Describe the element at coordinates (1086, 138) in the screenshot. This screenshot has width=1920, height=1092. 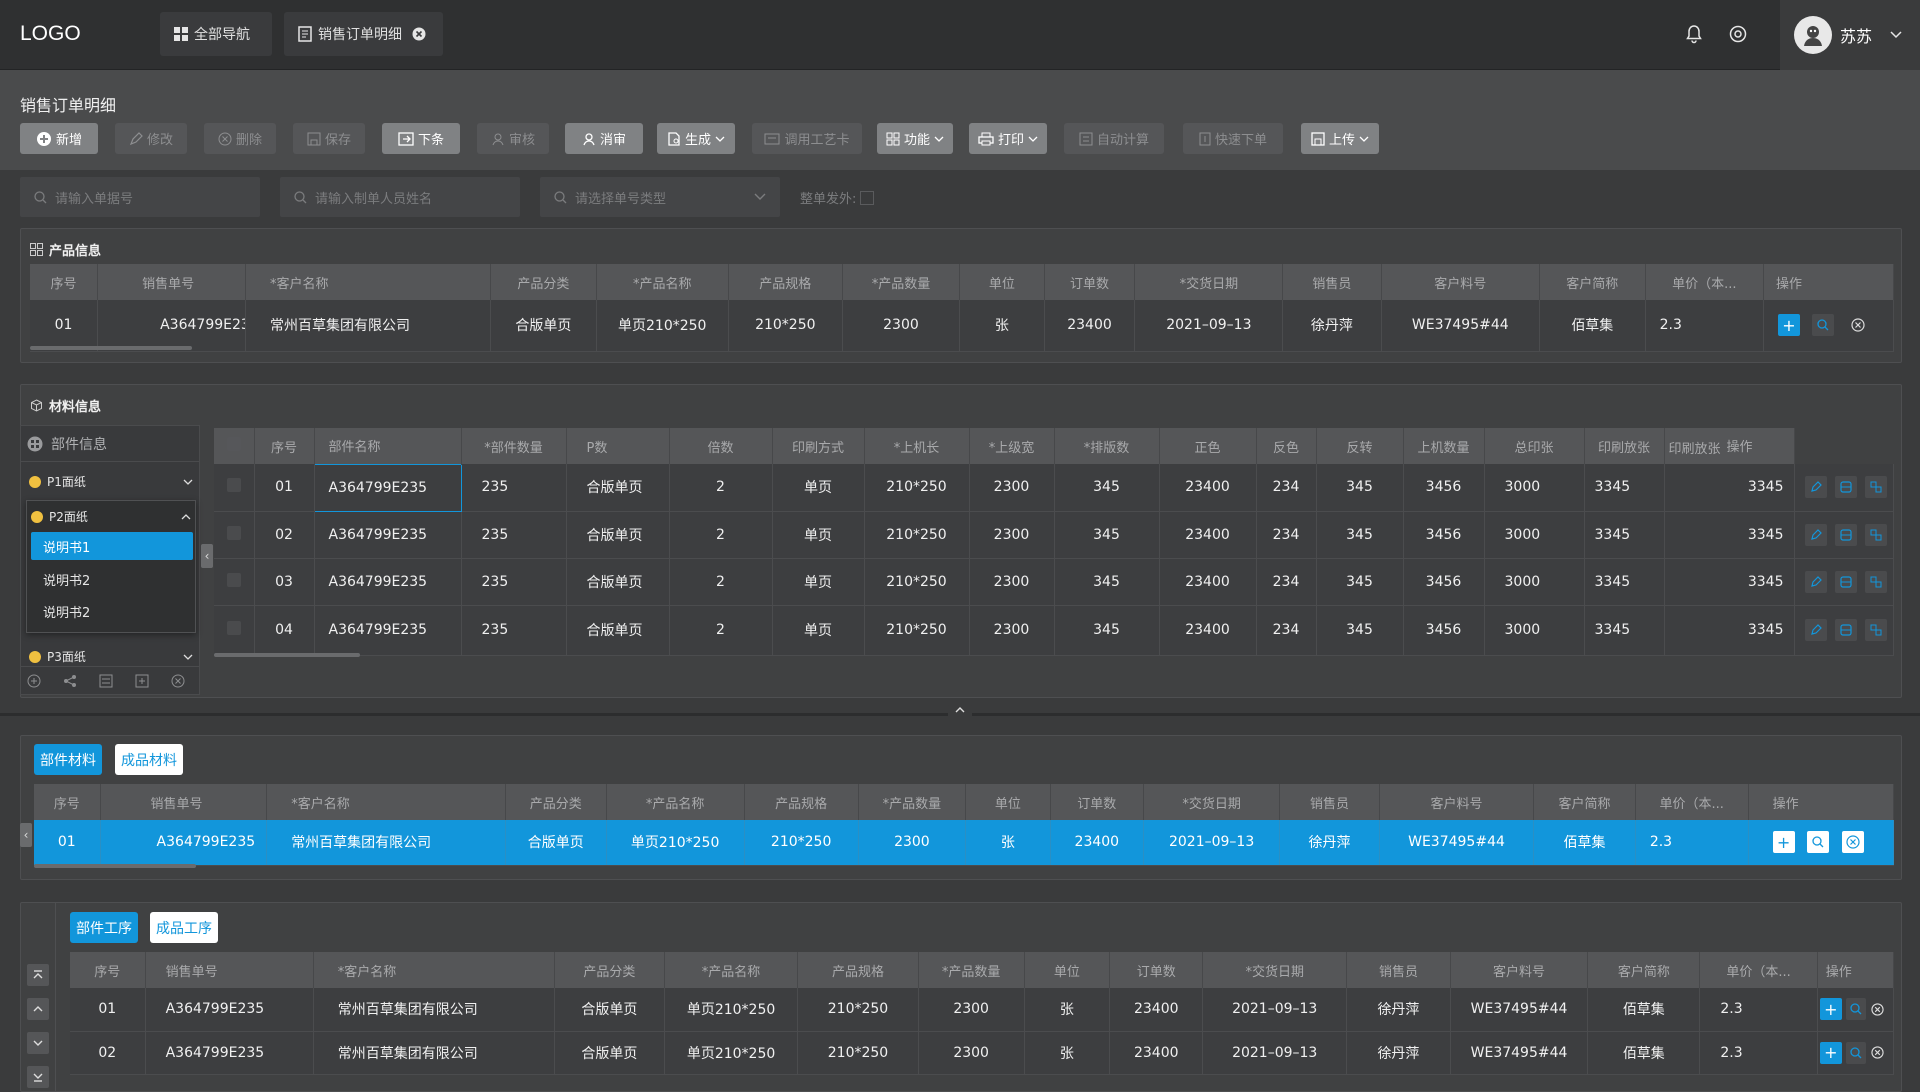
I see `calc-icon` at that location.